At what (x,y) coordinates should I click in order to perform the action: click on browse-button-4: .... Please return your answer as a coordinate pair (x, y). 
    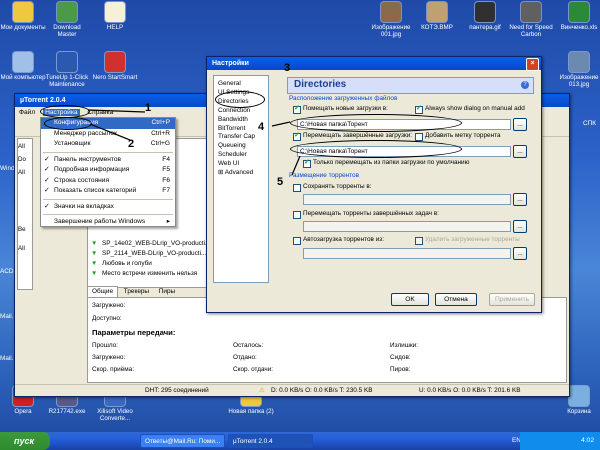
    Looking at the image, I should click on (520, 226).